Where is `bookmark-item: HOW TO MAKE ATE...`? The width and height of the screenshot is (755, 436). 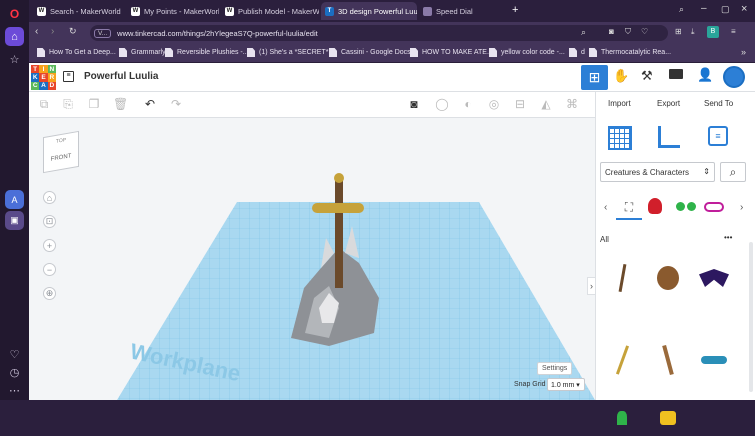
bookmark-item: HOW TO MAKE ATE... is located at coordinates (451, 52).